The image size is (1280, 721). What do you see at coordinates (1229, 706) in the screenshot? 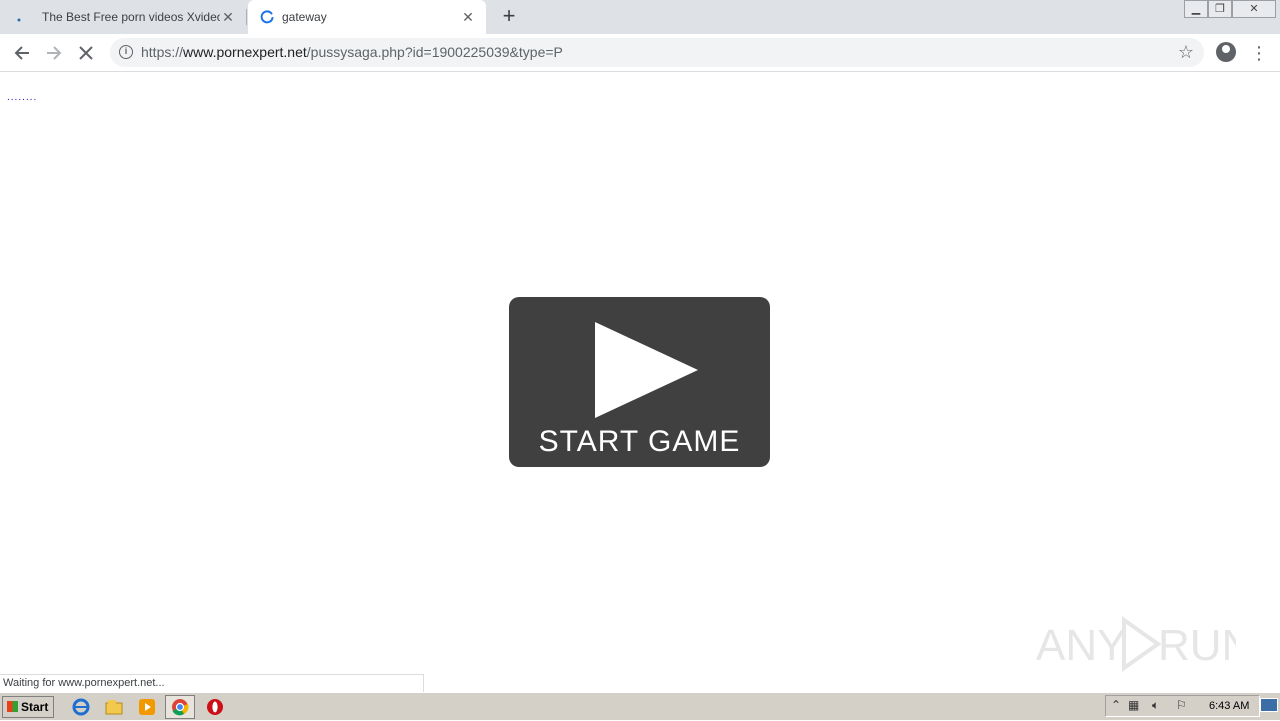
I see `taskbar-clock: 6:43 AM` at bounding box center [1229, 706].